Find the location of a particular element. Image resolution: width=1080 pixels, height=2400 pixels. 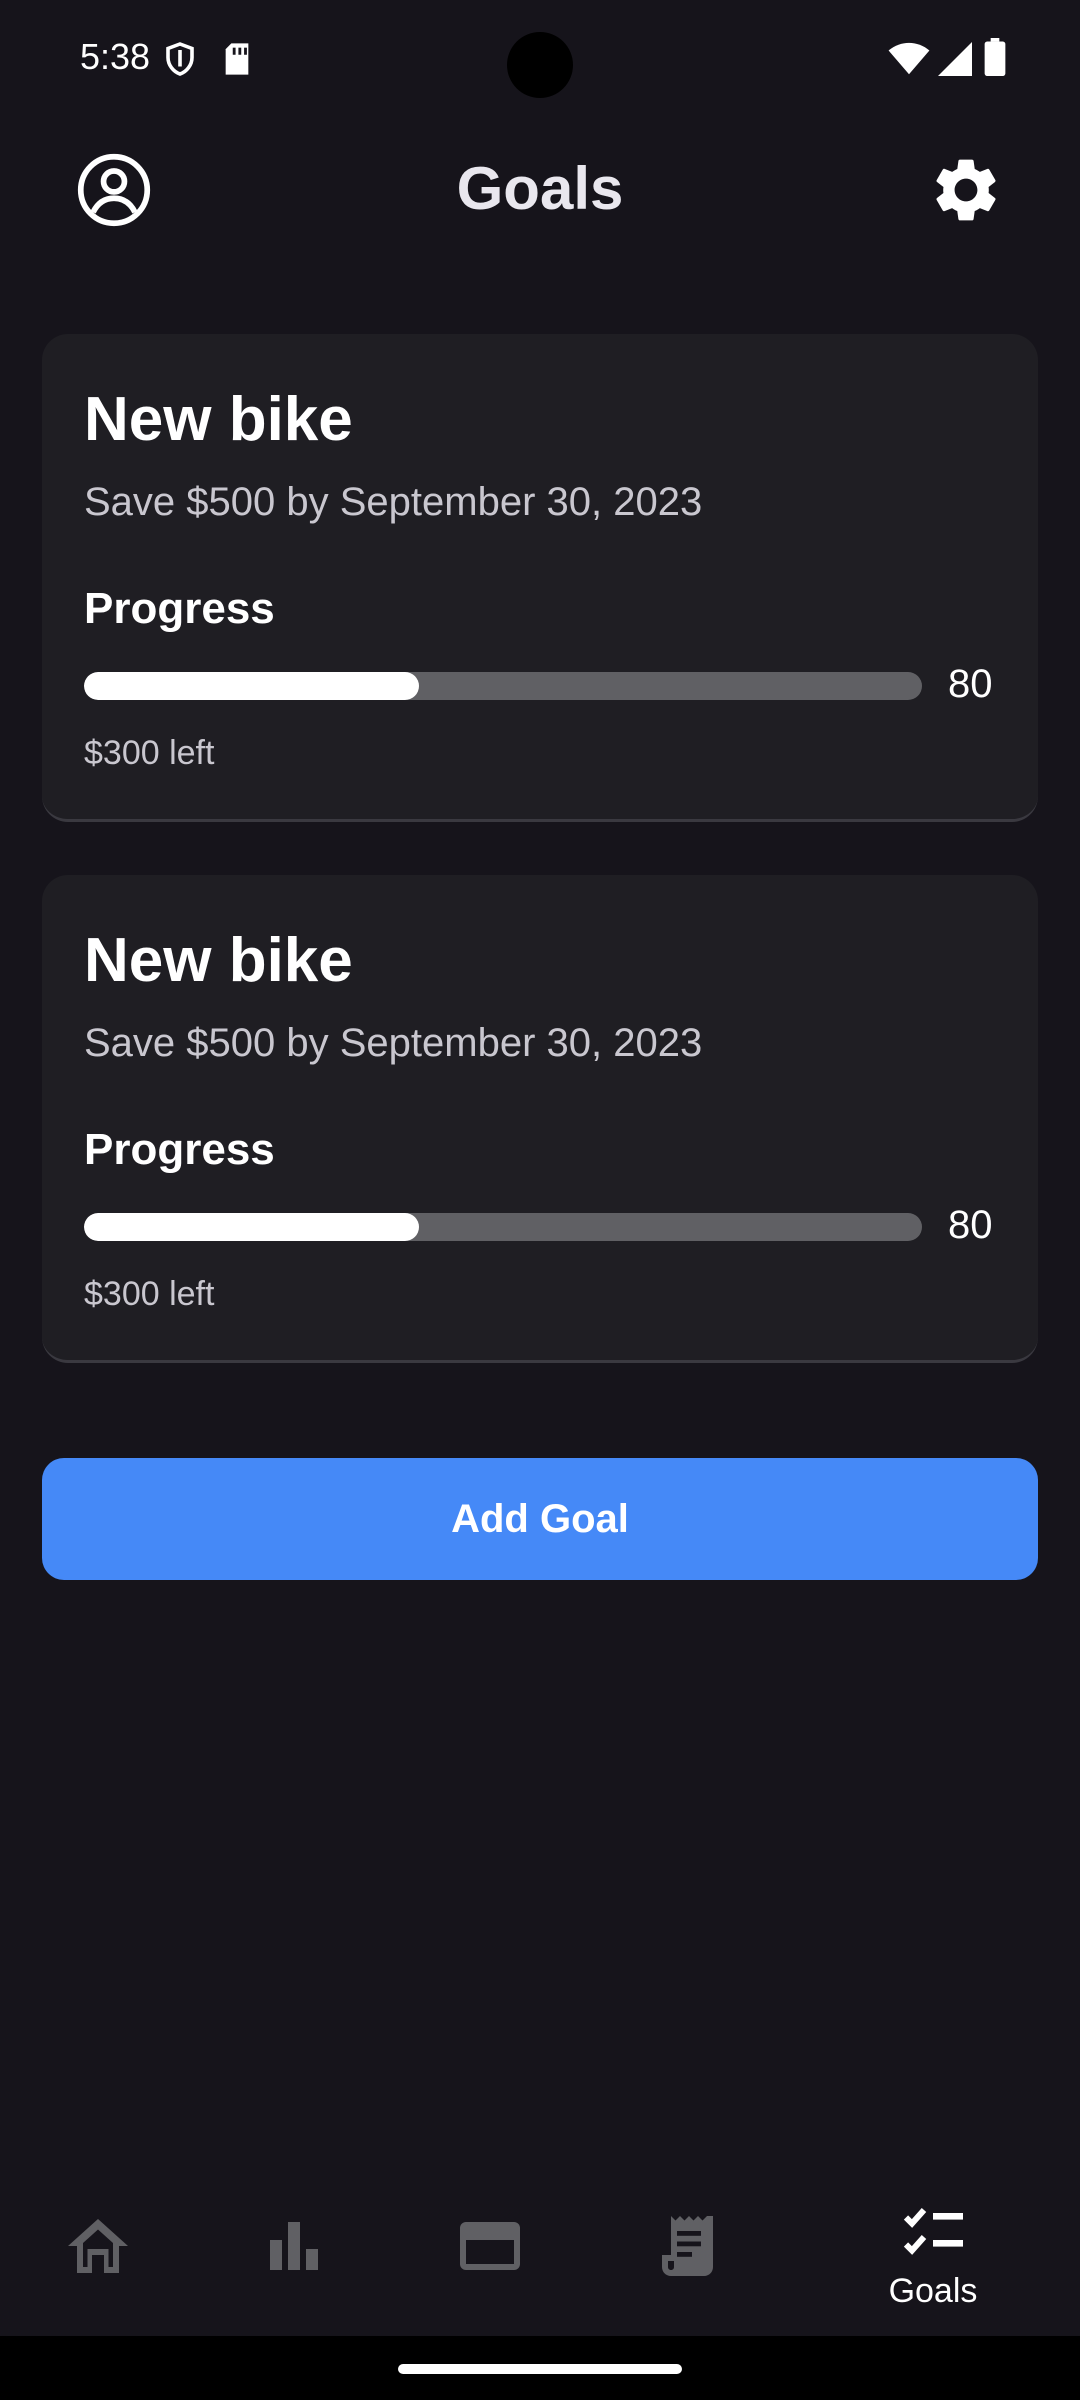

nav-item-home is located at coordinates (98, 2253).